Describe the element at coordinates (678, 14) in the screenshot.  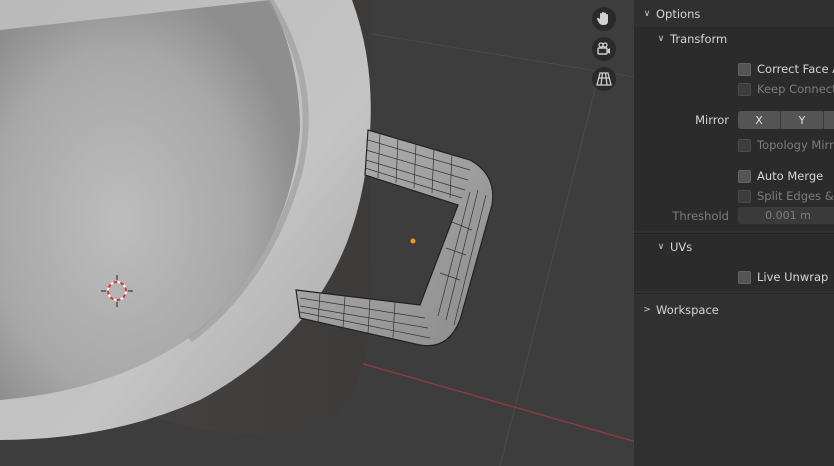
I see `options-label: Options` at that location.